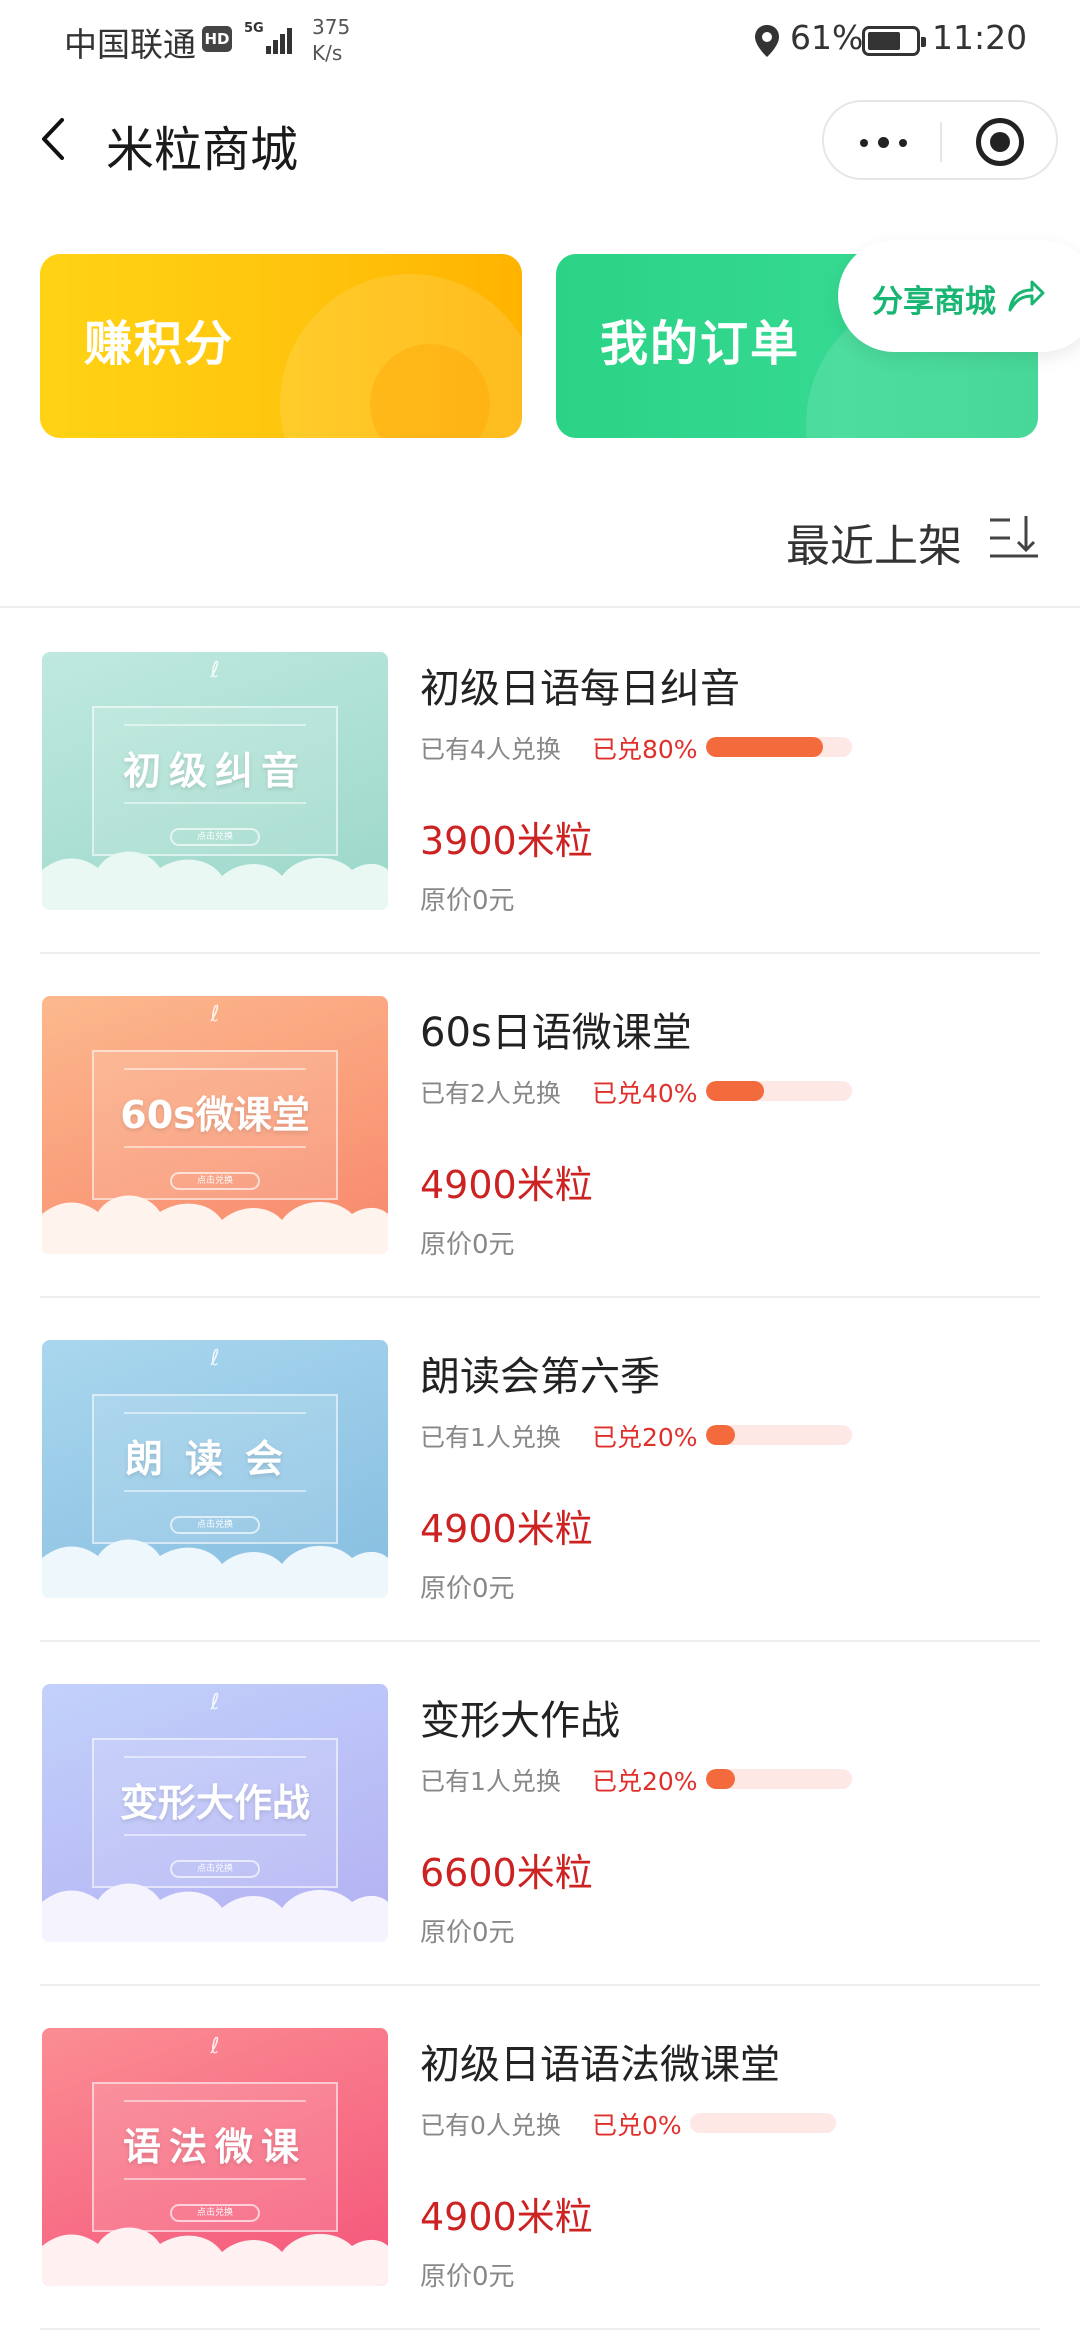  What do you see at coordinates (331, 27) in the screenshot?
I see `network-speed-value: 375` at bounding box center [331, 27].